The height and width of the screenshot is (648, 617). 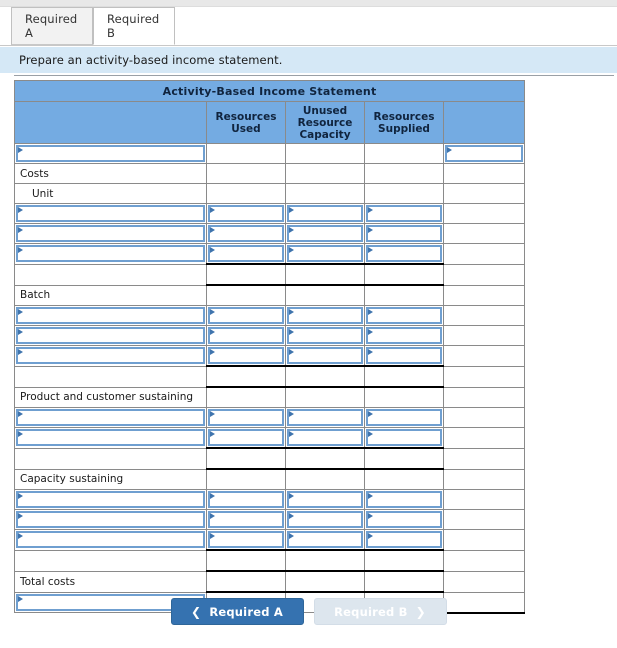 What do you see at coordinates (325, 134) in the screenshot?
I see `column-header-line: Capacity` at bounding box center [325, 134].